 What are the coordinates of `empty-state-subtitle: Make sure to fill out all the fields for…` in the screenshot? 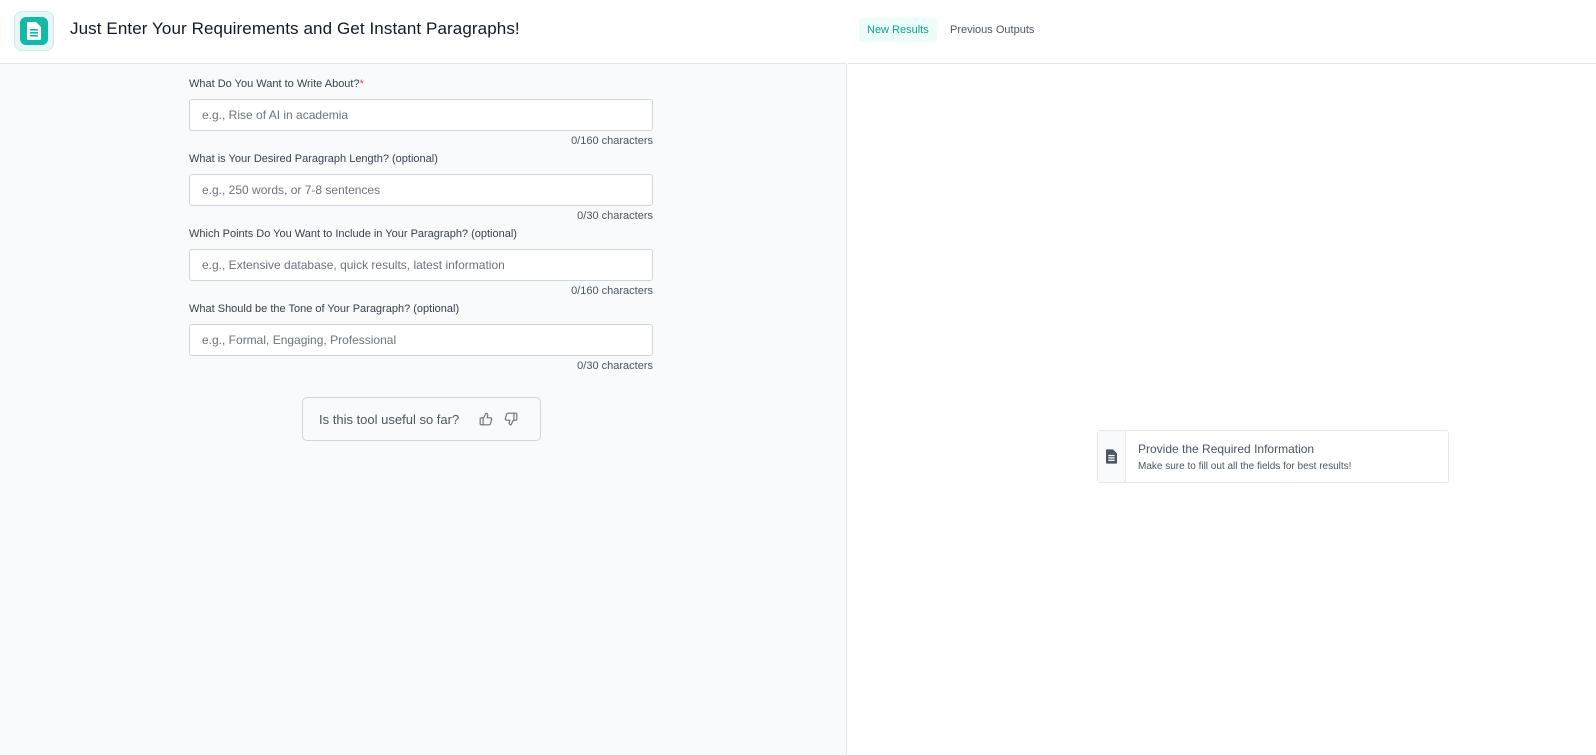 It's located at (1245, 466).